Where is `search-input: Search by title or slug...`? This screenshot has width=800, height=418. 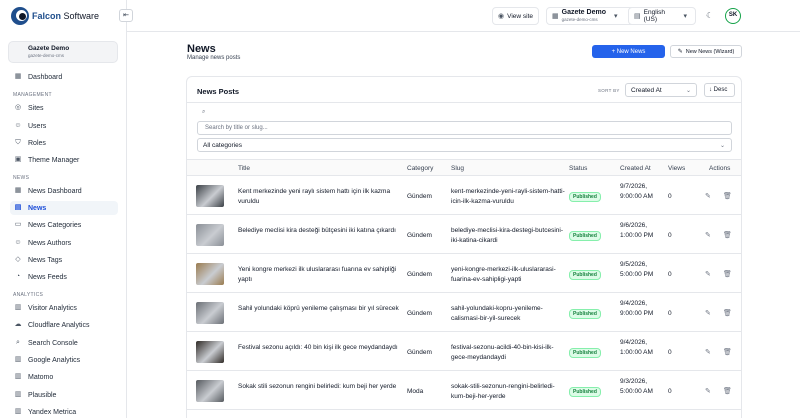
search-input: Search by title or slug... is located at coordinates (464, 128).